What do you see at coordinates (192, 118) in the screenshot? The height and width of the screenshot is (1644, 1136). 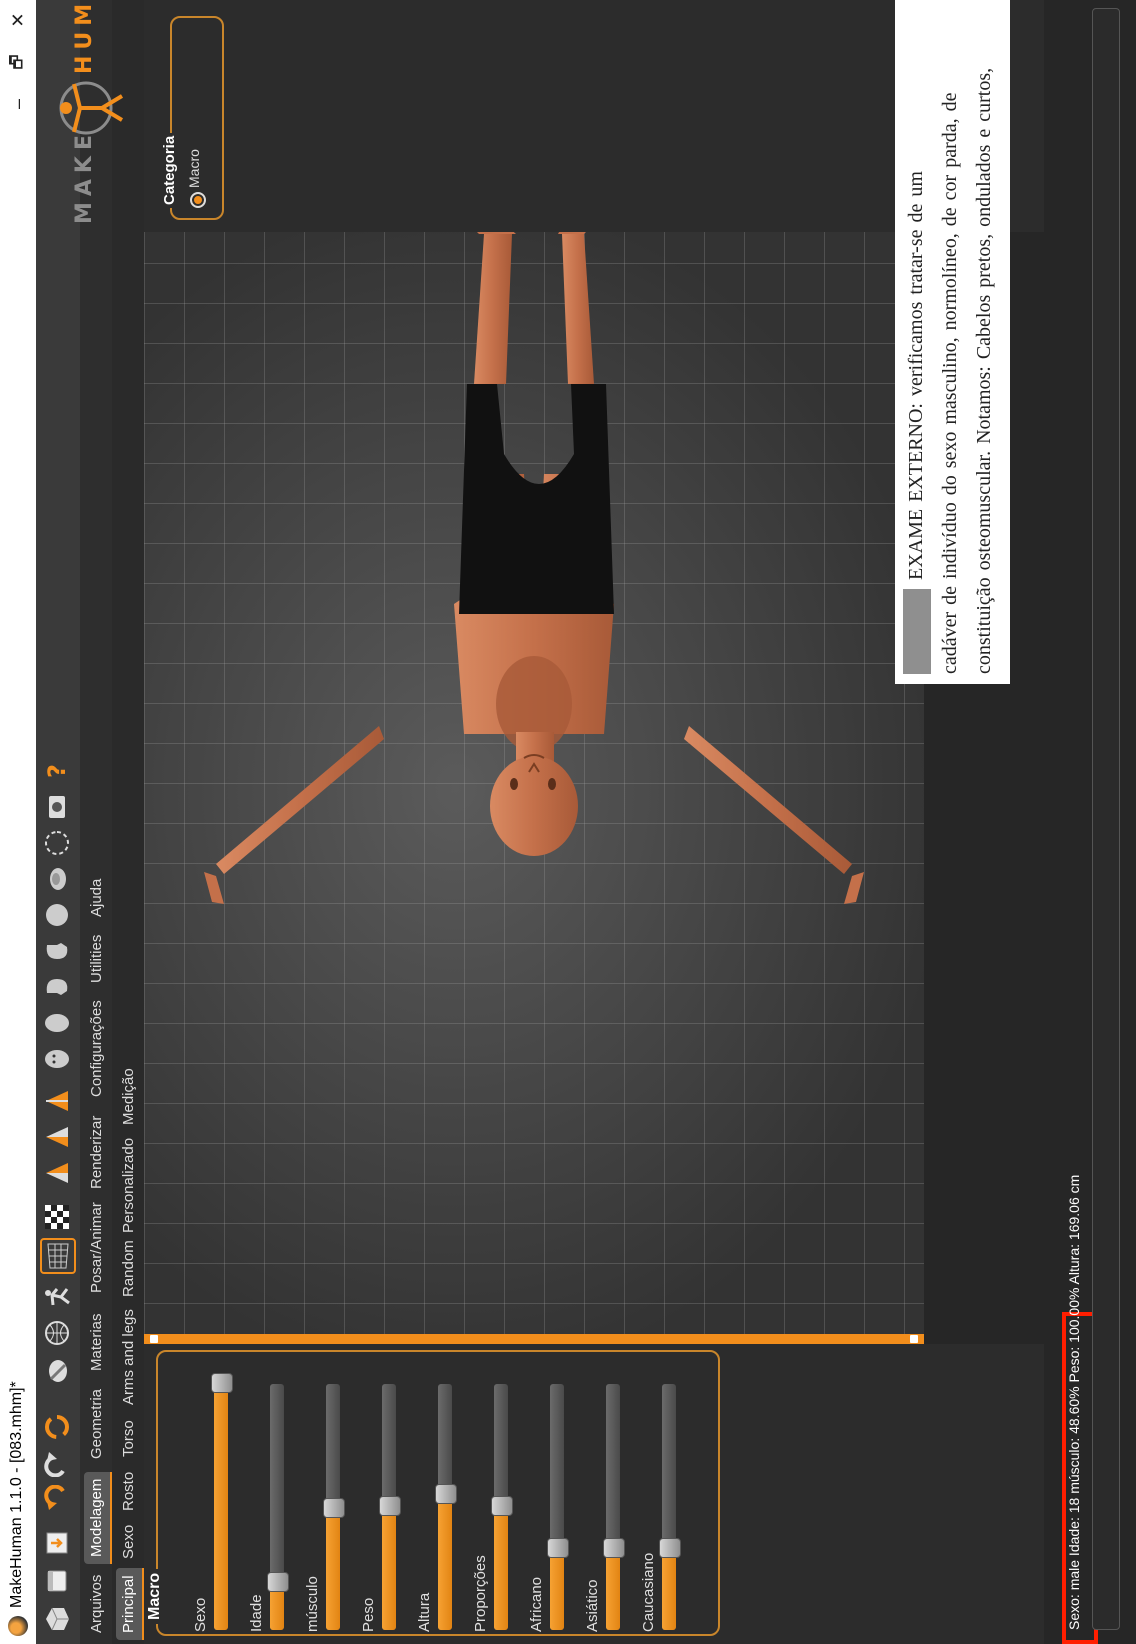 I see `category-group: Categoria Macro` at bounding box center [192, 118].